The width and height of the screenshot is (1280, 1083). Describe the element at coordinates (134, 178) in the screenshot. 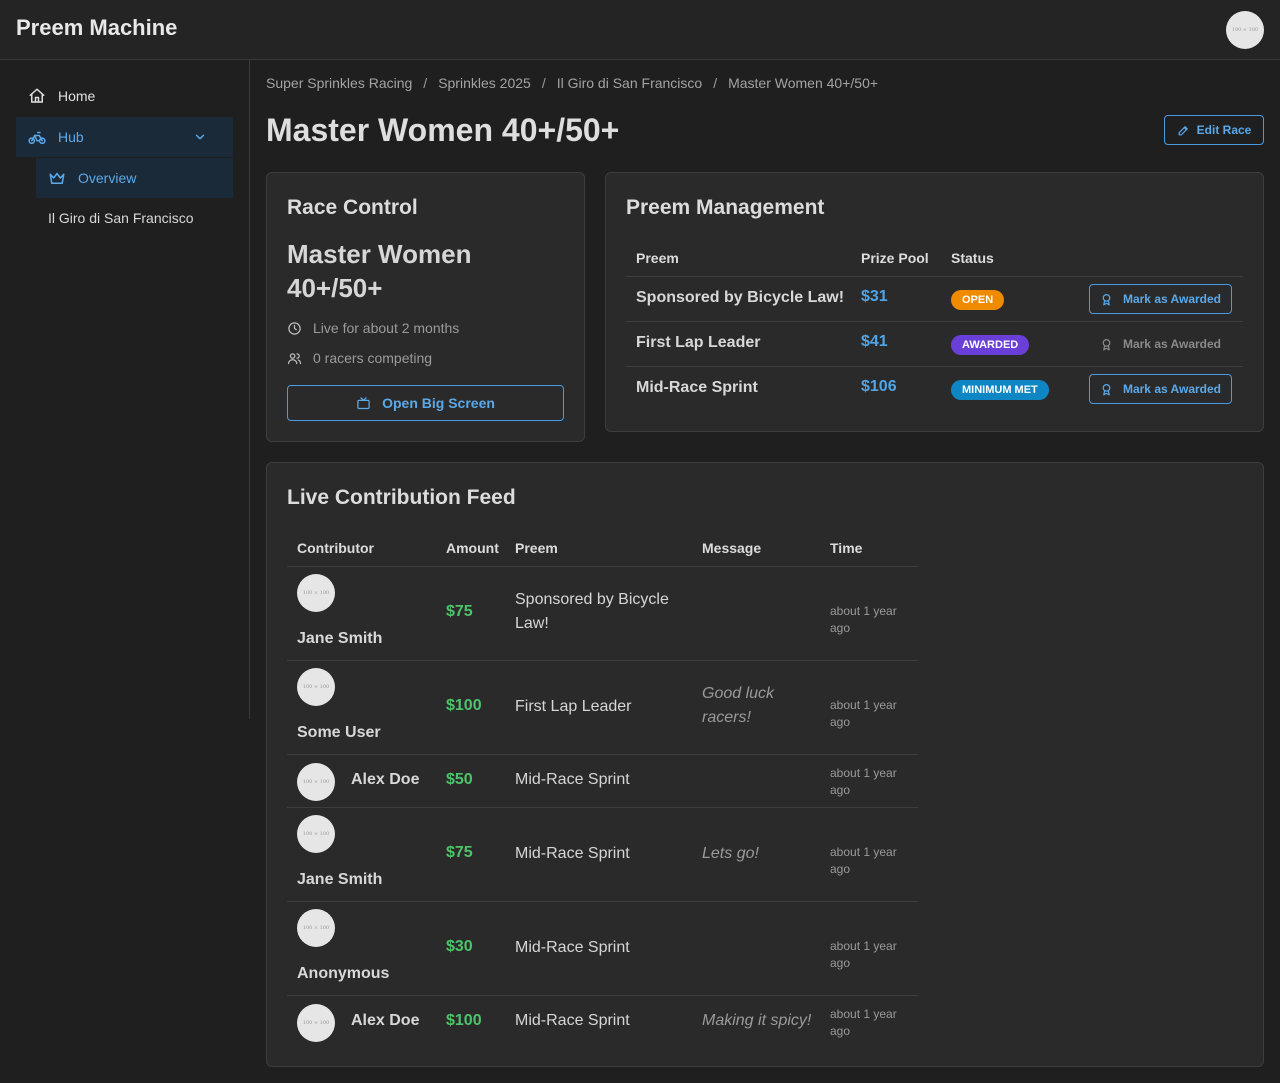

I see `sidebar-item-overview: Overview` at that location.